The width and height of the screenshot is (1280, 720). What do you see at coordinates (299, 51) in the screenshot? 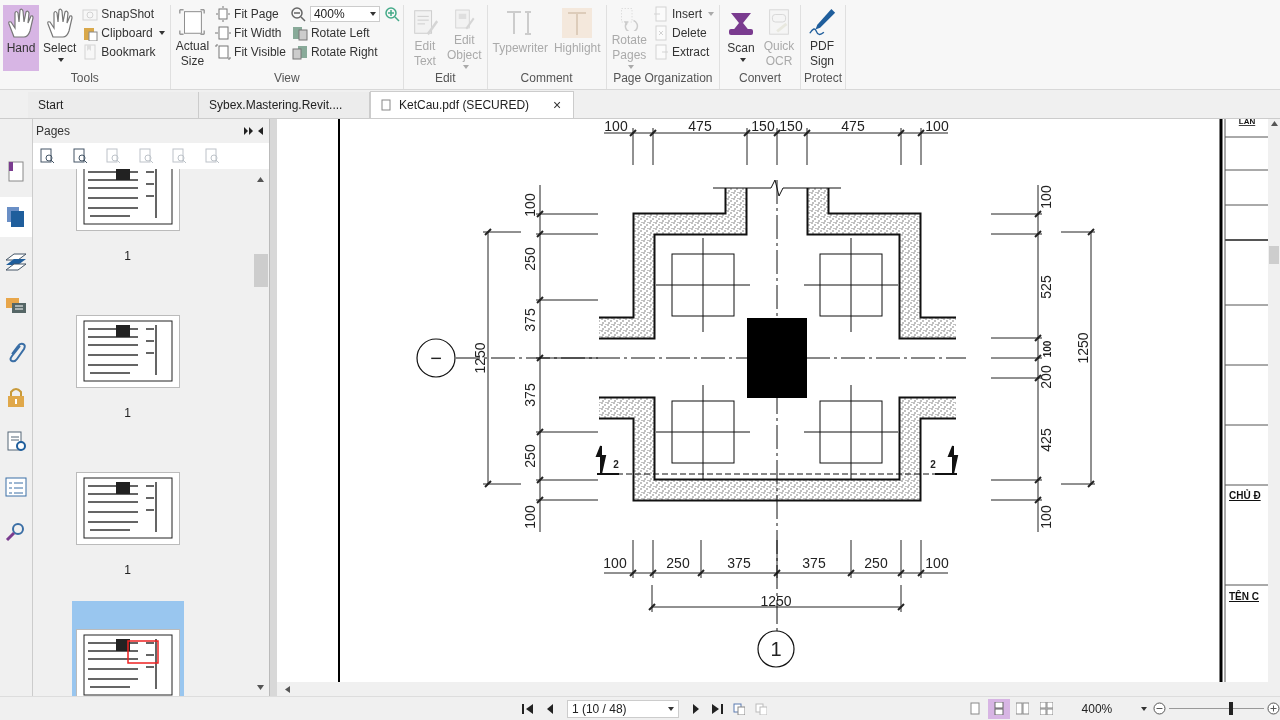
I see `rotate-right-icon` at bounding box center [299, 51].